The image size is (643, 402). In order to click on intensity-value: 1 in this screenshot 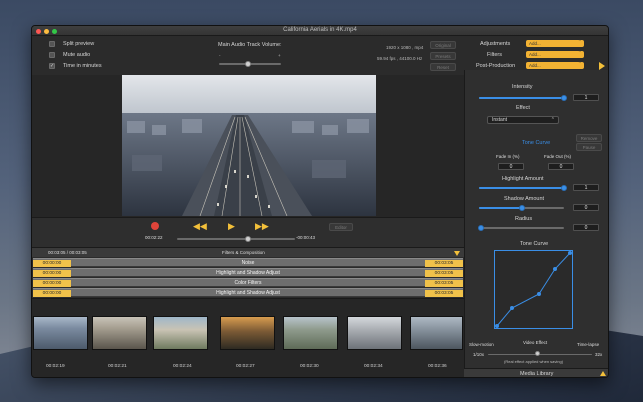, I will do `click(586, 97)`.